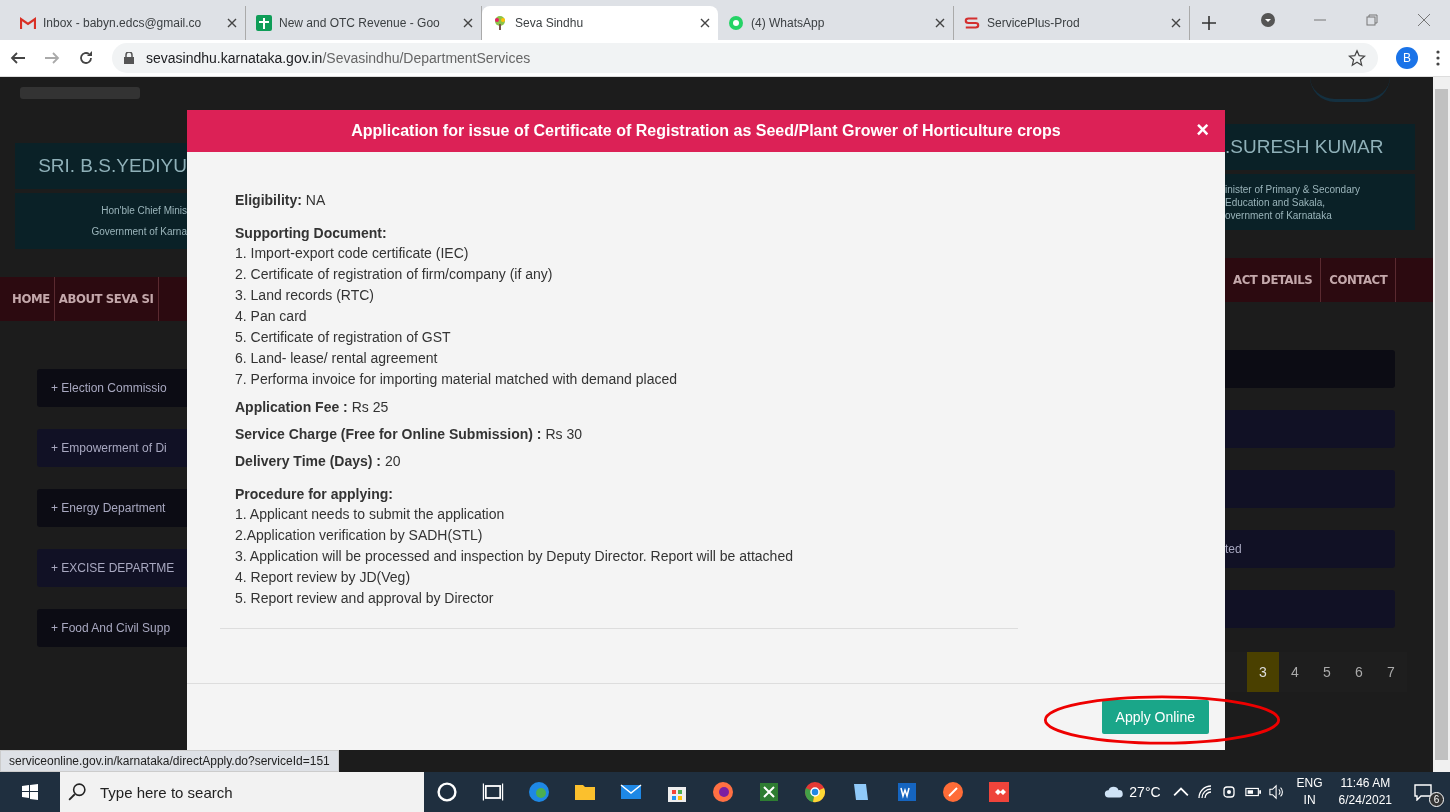  I want to click on clock: 11:46 AM 6/24/2021, so click(1365, 792).